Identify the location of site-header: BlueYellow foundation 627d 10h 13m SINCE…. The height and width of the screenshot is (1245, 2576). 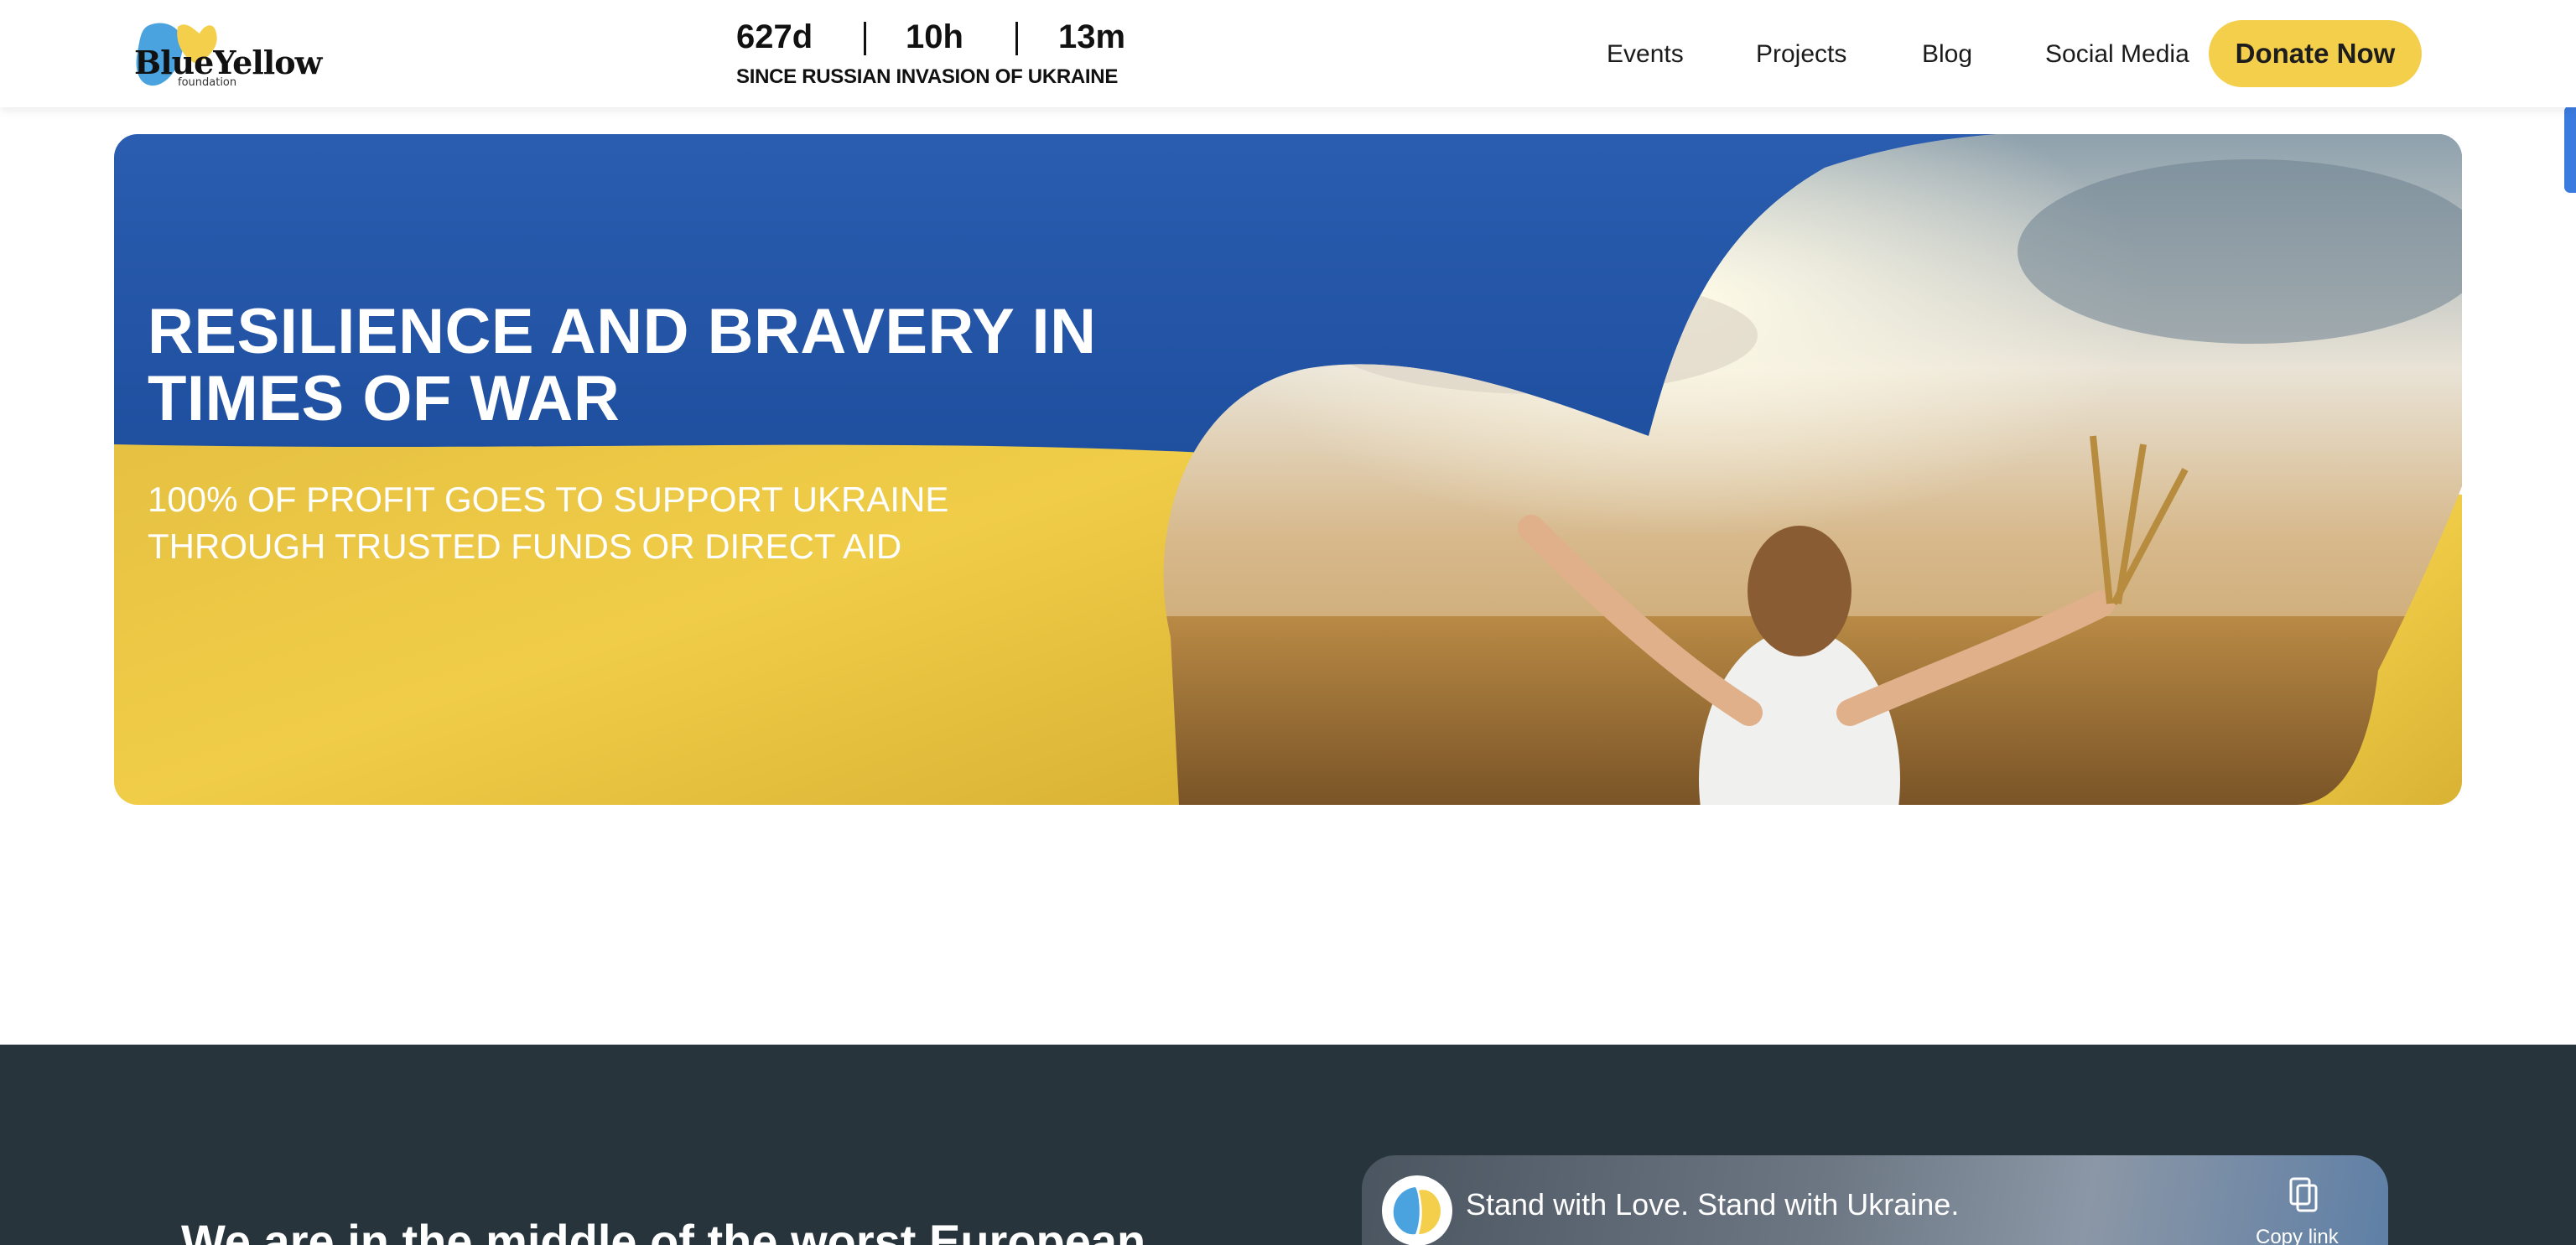
(1288, 53).